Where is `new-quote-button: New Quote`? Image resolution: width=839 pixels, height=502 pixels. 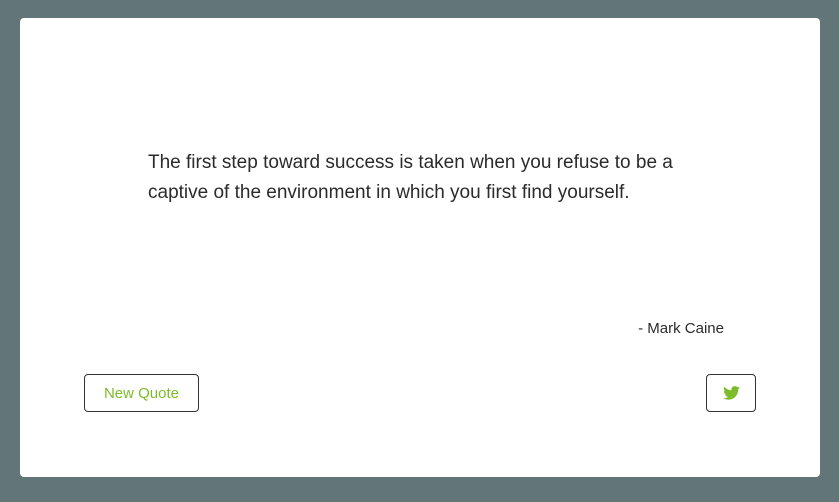 new-quote-button: New Quote is located at coordinates (141, 393).